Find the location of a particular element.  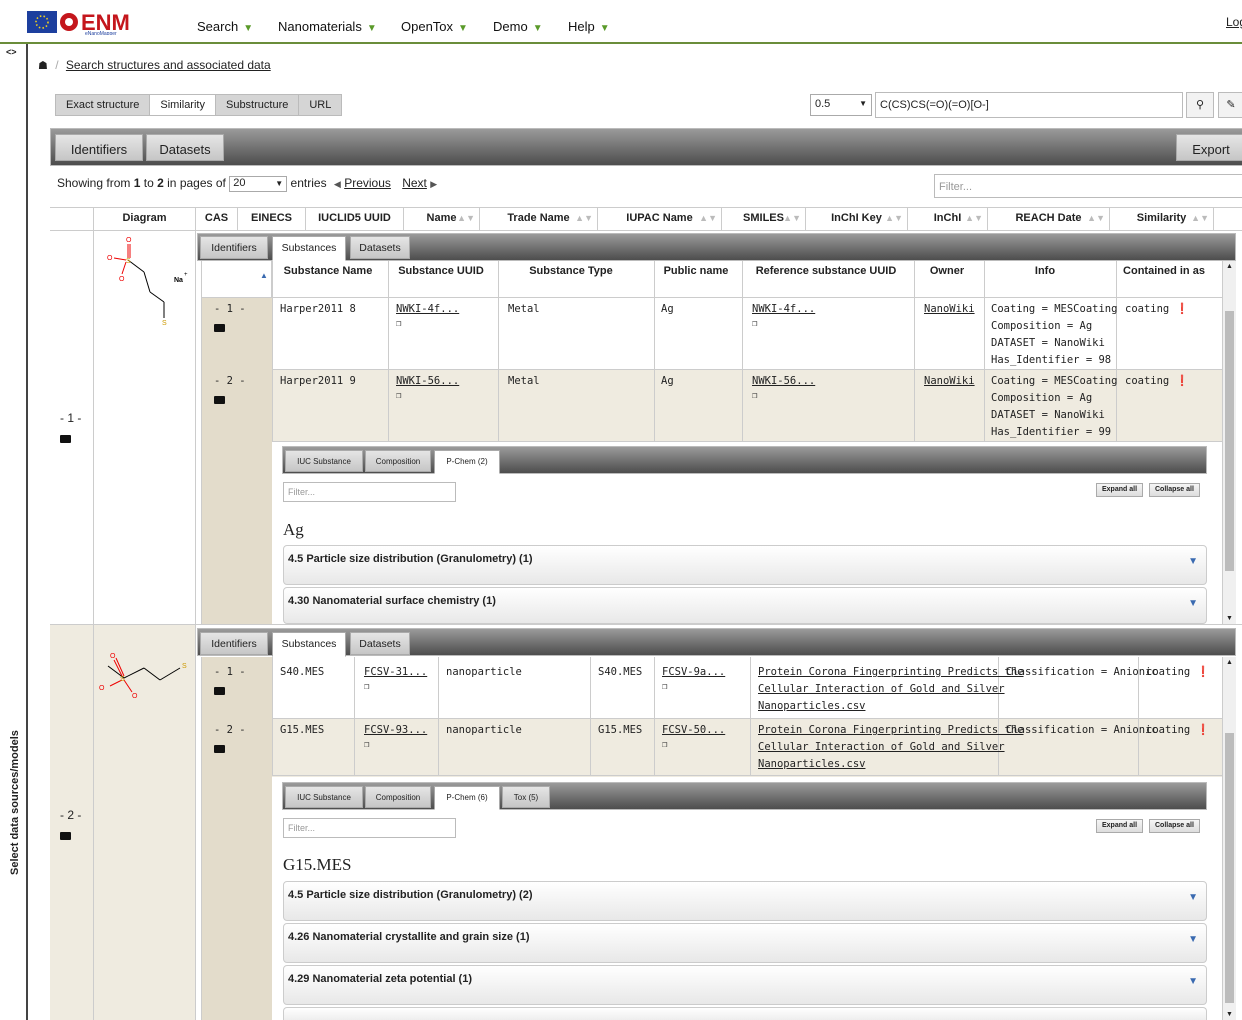

col-einecs: EINECS is located at coordinates (272, 219).